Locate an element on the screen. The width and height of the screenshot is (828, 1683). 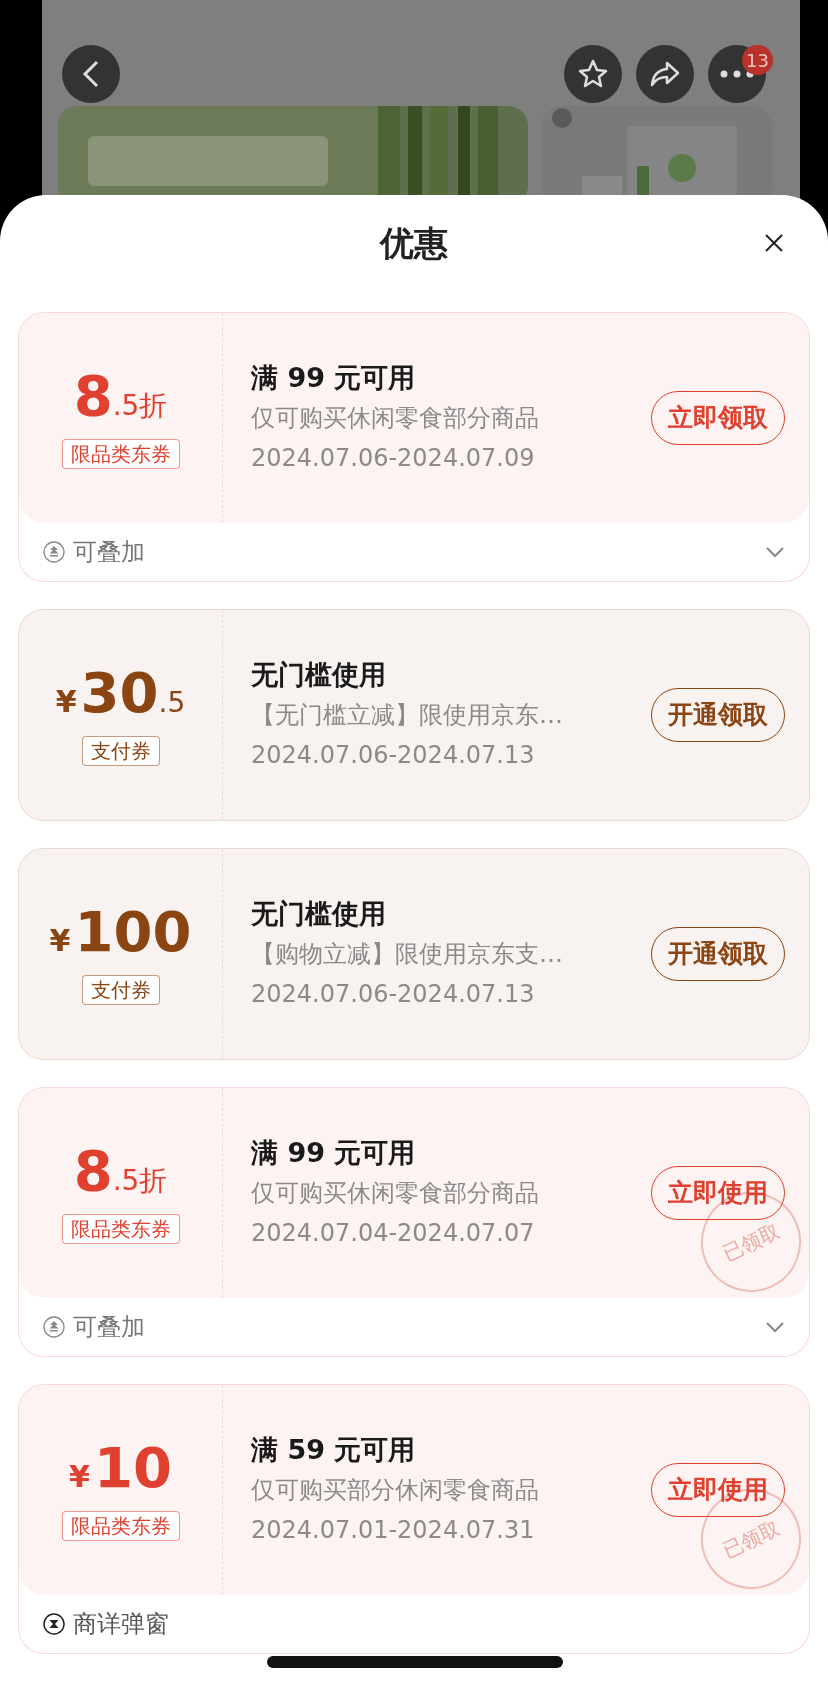
favorite-button is located at coordinates (593, 74).